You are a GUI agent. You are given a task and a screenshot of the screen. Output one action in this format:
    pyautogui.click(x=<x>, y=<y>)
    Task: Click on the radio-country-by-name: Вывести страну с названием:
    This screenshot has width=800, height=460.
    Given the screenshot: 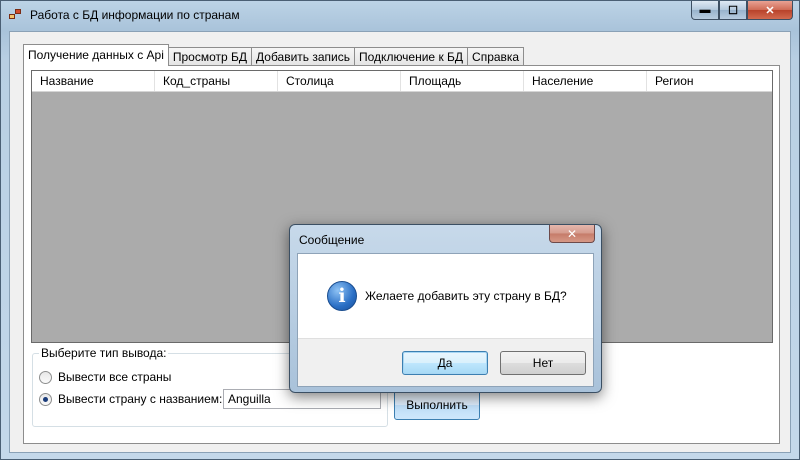 What is the action you would take?
    pyautogui.click(x=130, y=399)
    